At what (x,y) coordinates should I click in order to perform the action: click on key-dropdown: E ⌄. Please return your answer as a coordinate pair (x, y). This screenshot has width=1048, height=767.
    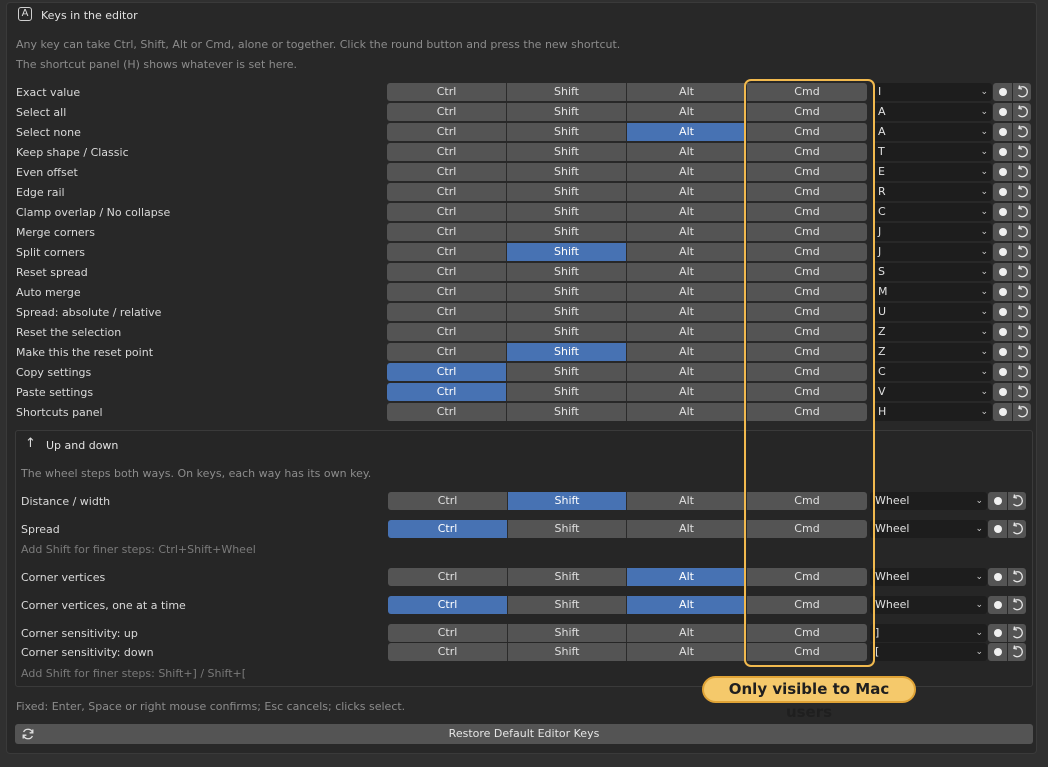
    Looking at the image, I should click on (932, 172).